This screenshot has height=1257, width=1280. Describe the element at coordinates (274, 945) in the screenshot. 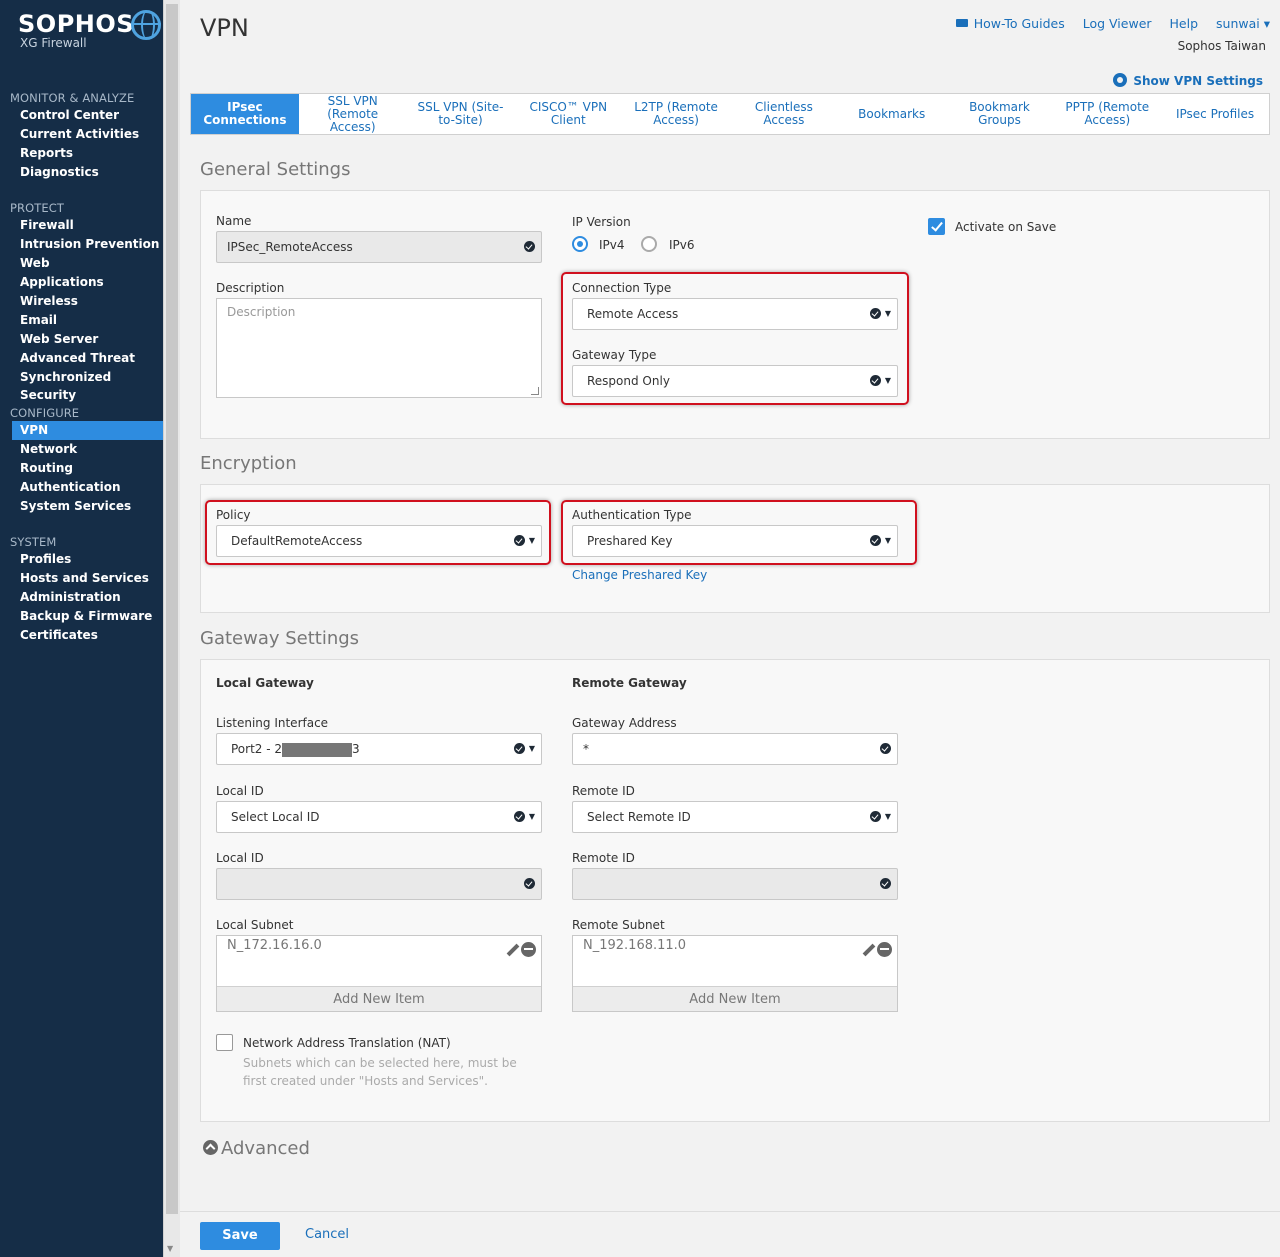

I see `local-subnet-item: N_172.16.16.0` at that location.